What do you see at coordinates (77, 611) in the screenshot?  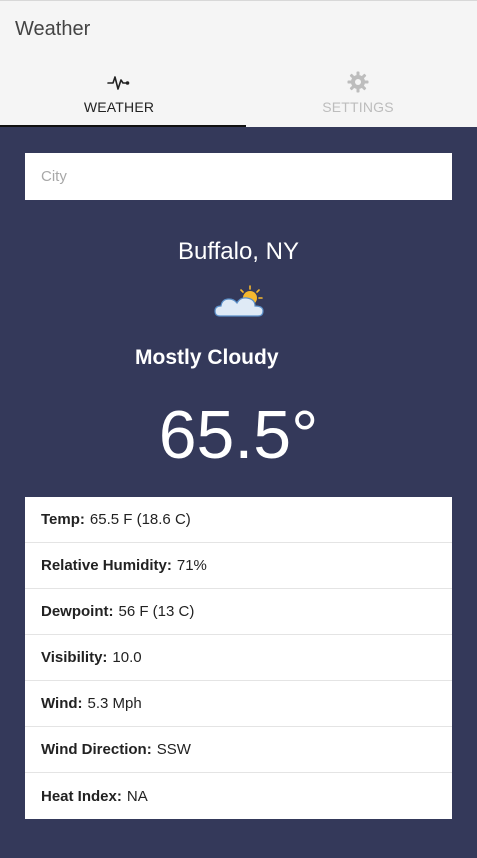 I see `detail-label: Dewpoint:` at bounding box center [77, 611].